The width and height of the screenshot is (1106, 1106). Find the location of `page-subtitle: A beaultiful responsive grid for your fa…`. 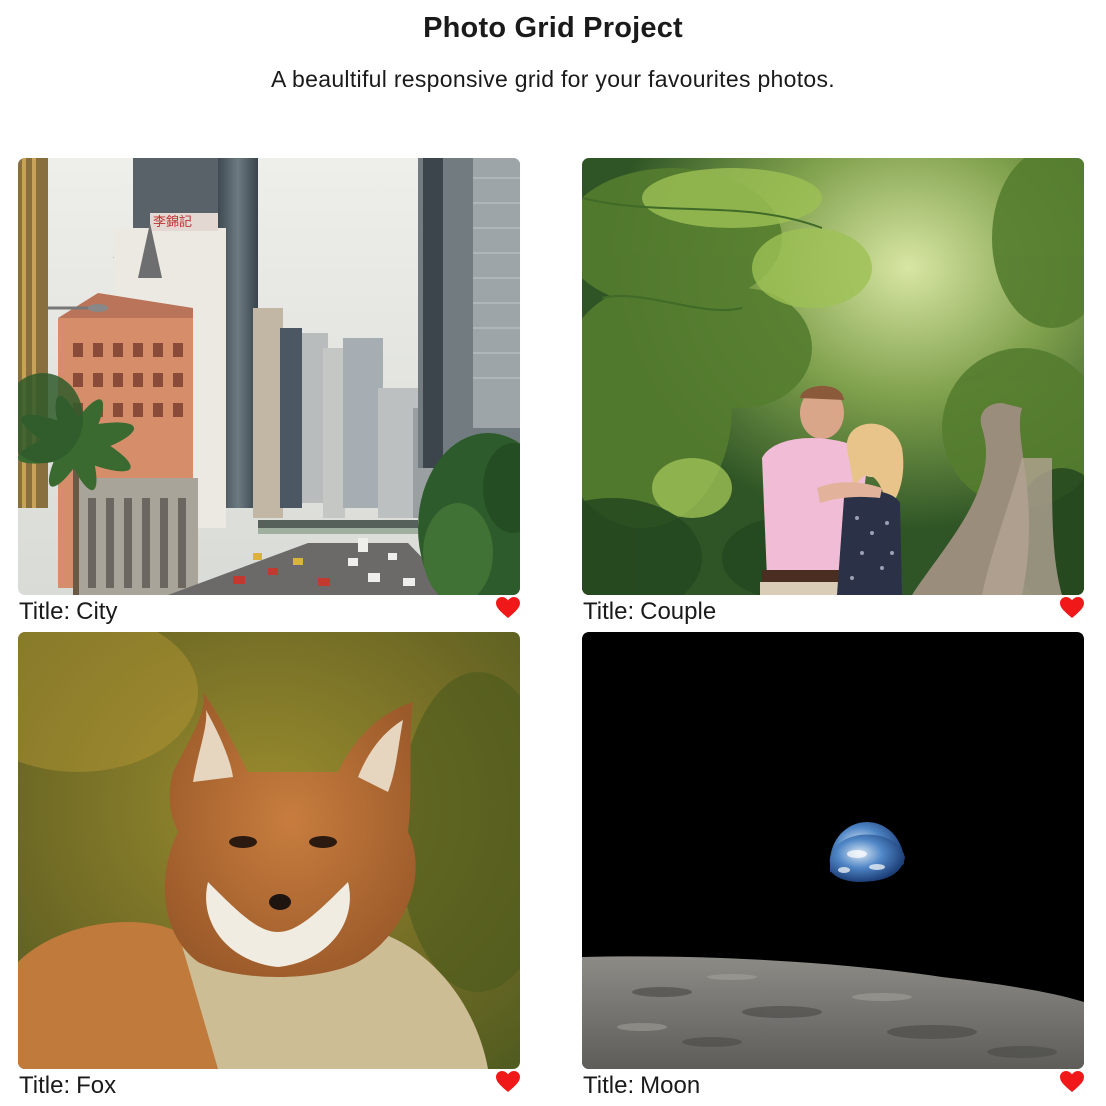

page-subtitle: A beaultiful responsive grid for your fa… is located at coordinates (553, 79).